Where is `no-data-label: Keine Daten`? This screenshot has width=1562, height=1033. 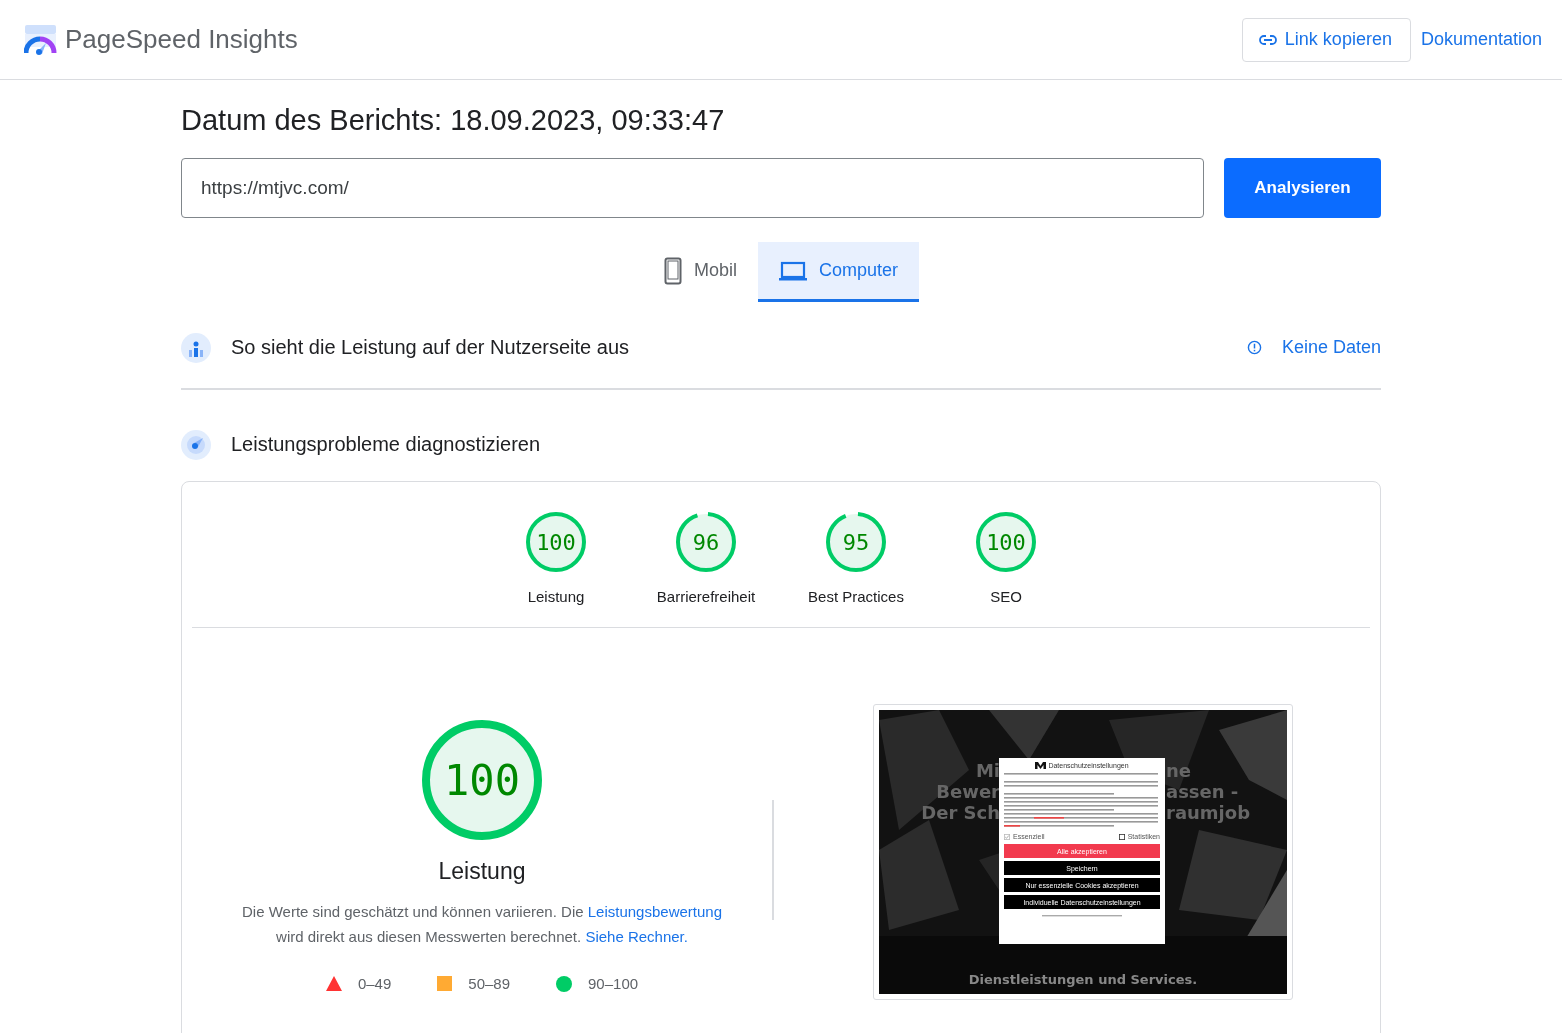
no-data-label: Keine Daten is located at coordinates (1331, 347).